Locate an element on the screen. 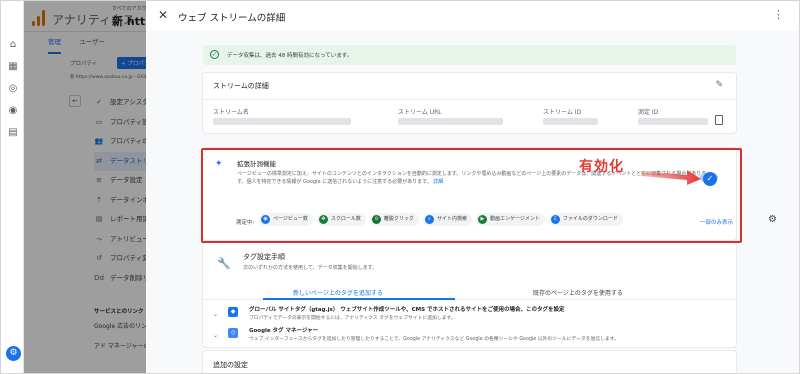 This screenshot has height=374, width=800. stream-url-value-redacted is located at coordinates (450, 121).